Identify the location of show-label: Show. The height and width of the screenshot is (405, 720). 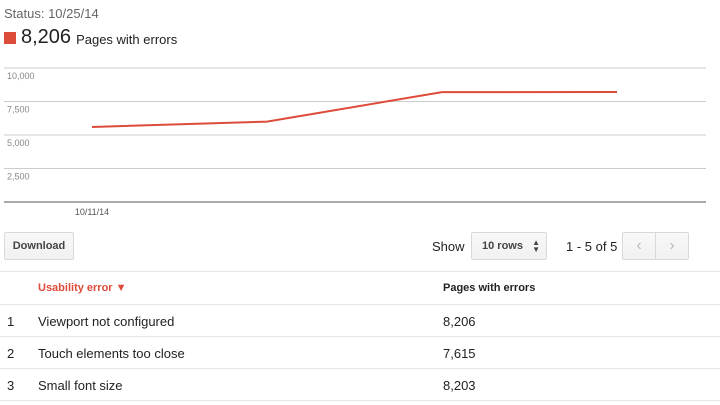
(448, 246).